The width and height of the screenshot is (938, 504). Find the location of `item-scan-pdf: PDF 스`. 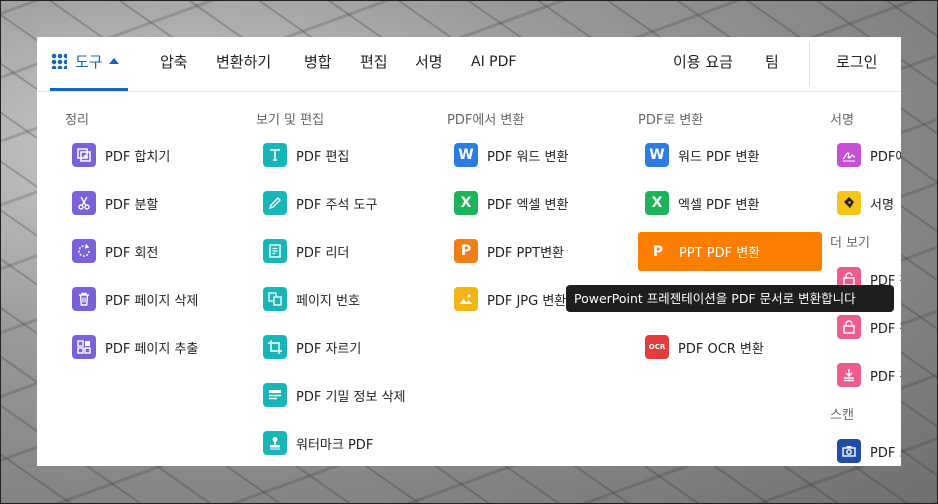

item-scan-pdf: PDF 스 is located at coordinates (865, 449).